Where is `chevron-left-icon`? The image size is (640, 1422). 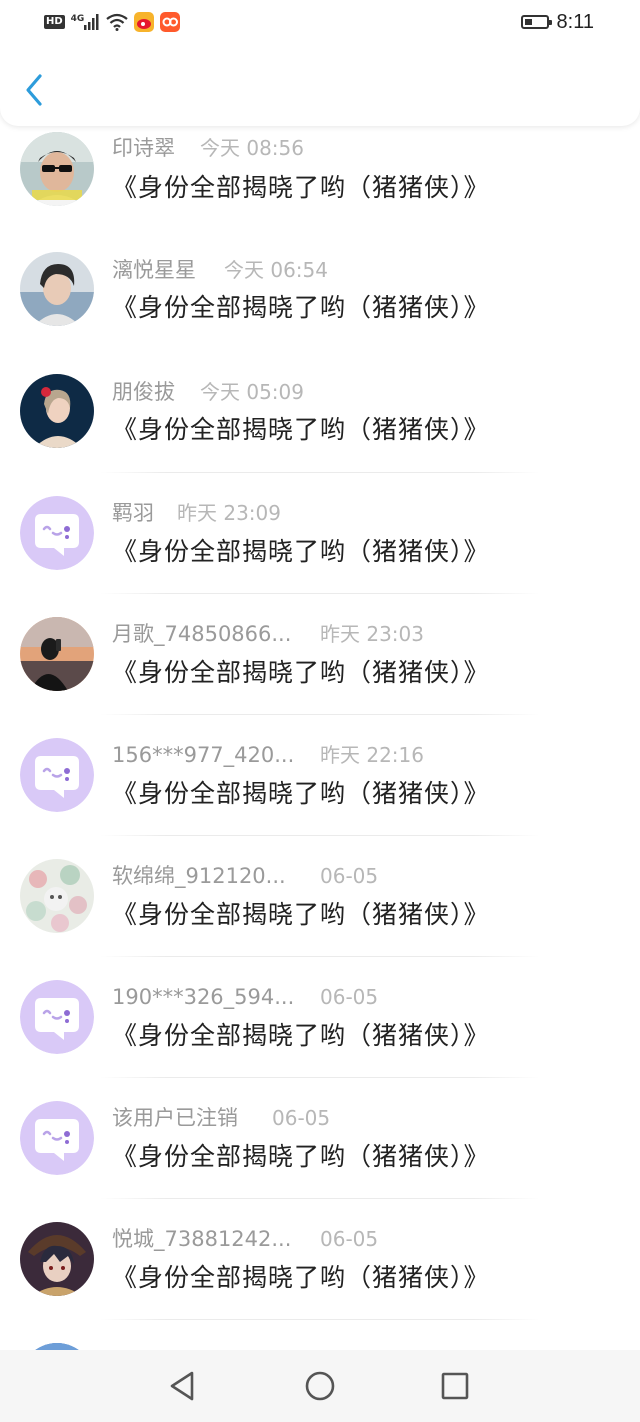 chevron-left-icon is located at coordinates (34, 90).